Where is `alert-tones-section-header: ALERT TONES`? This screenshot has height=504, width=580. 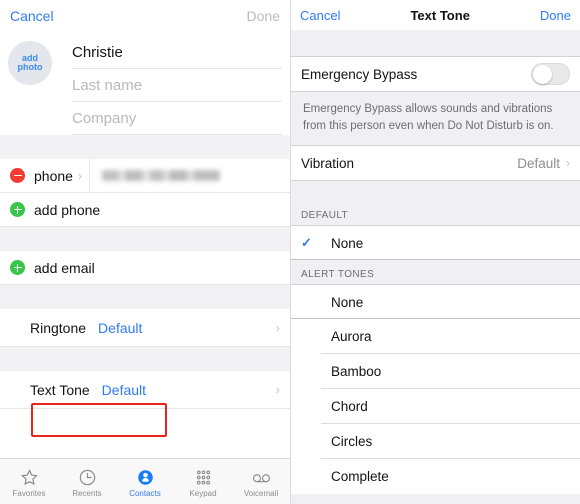 alert-tones-section-header: ALERT TONES is located at coordinates (435, 272).